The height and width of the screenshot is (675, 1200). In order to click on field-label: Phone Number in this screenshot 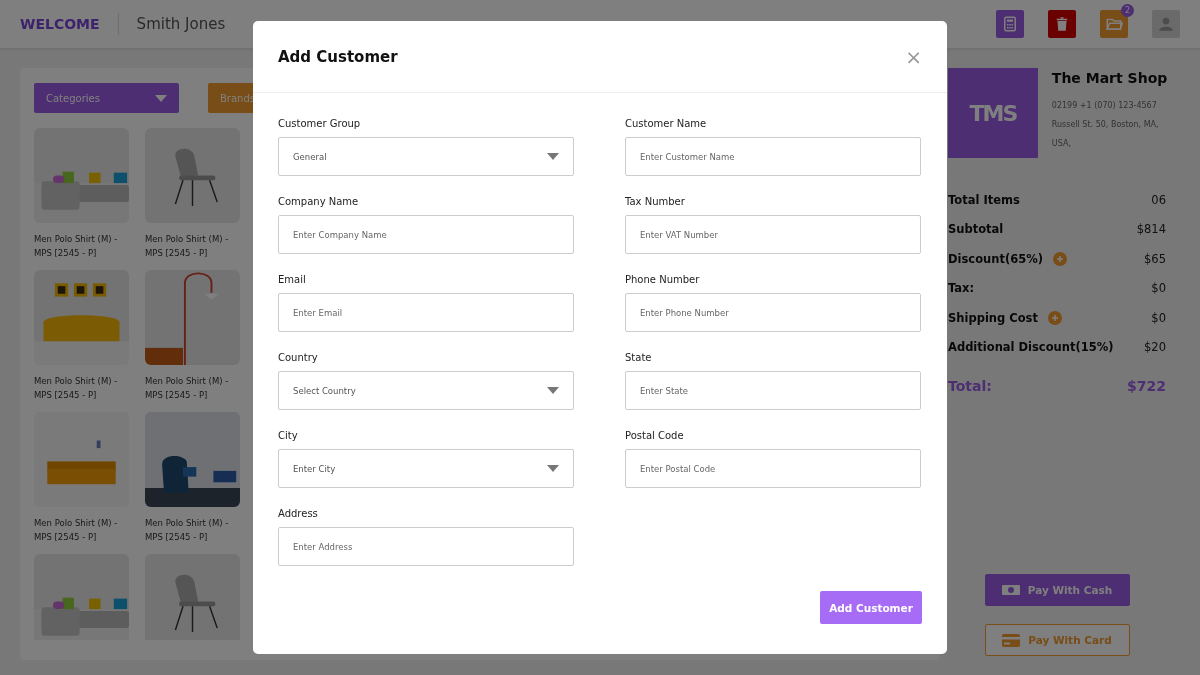, I will do `click(663, 279)`.